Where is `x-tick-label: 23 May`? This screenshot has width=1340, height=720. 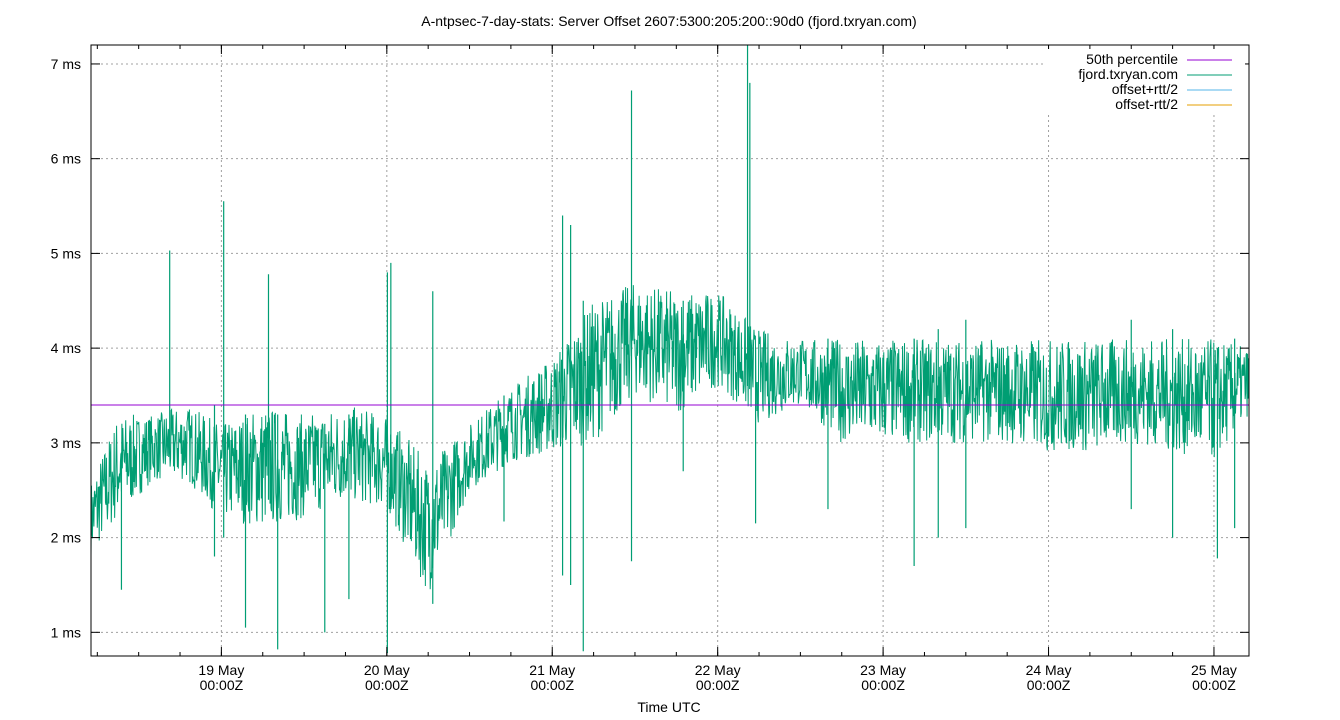 x-tick-label: 23 May is located at coordinates (883, 670).